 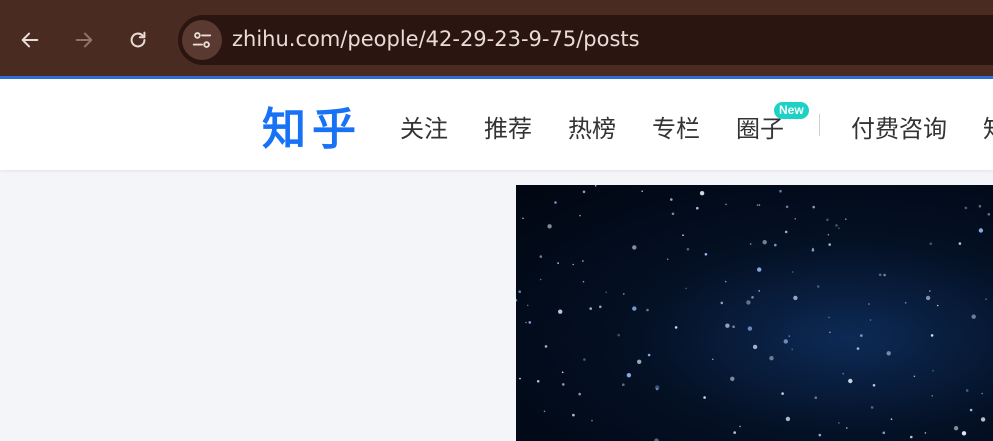 I want to click on url-text: zhihu.com/people/42-29-23-9-75/posts, so click(x=436, y=39).